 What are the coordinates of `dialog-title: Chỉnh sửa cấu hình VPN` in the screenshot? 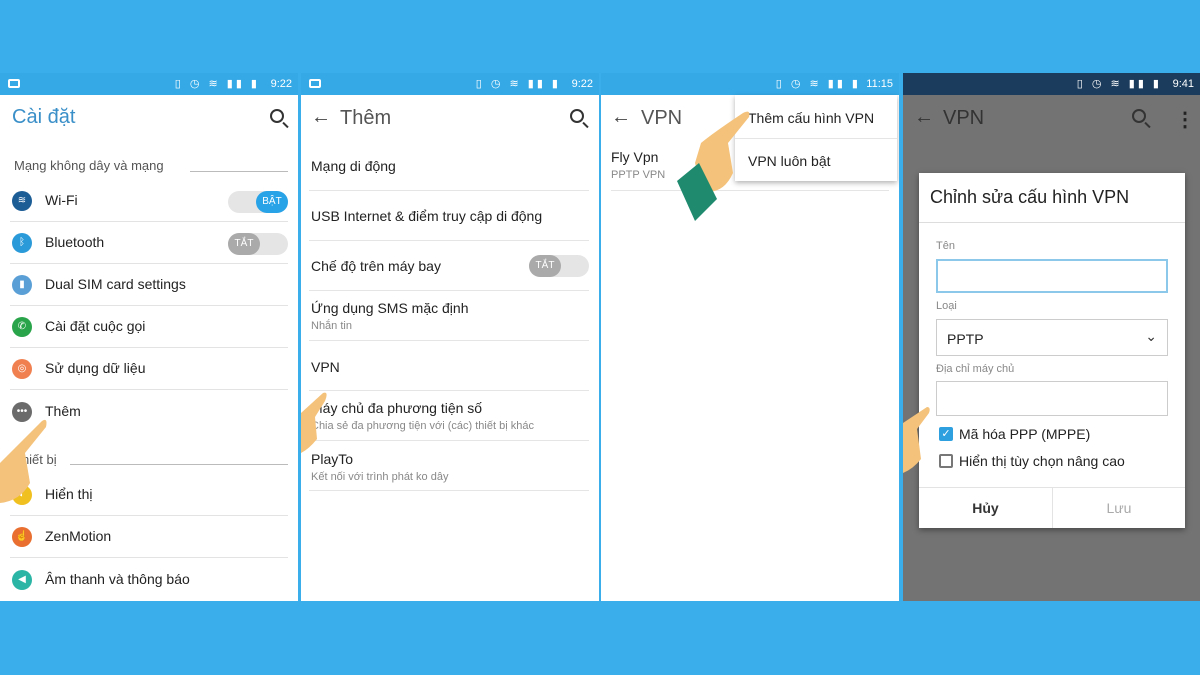 It's located at (1030, 197).